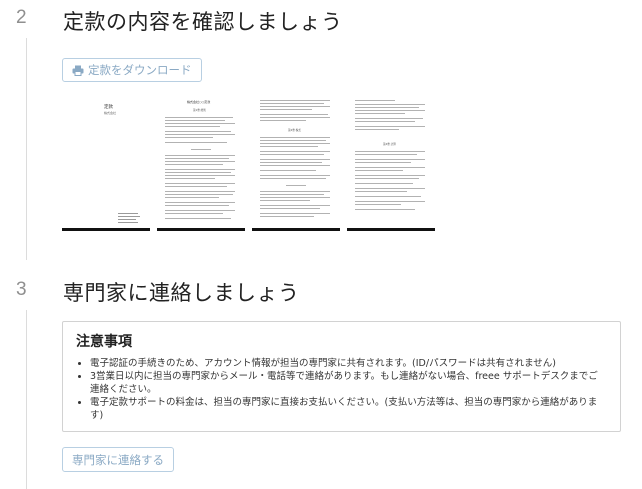 This screenshot has width=642, height=489. Describe the element at coordinates (26, 149) in the screenshot. I see `timeline-line-step2` at that location.